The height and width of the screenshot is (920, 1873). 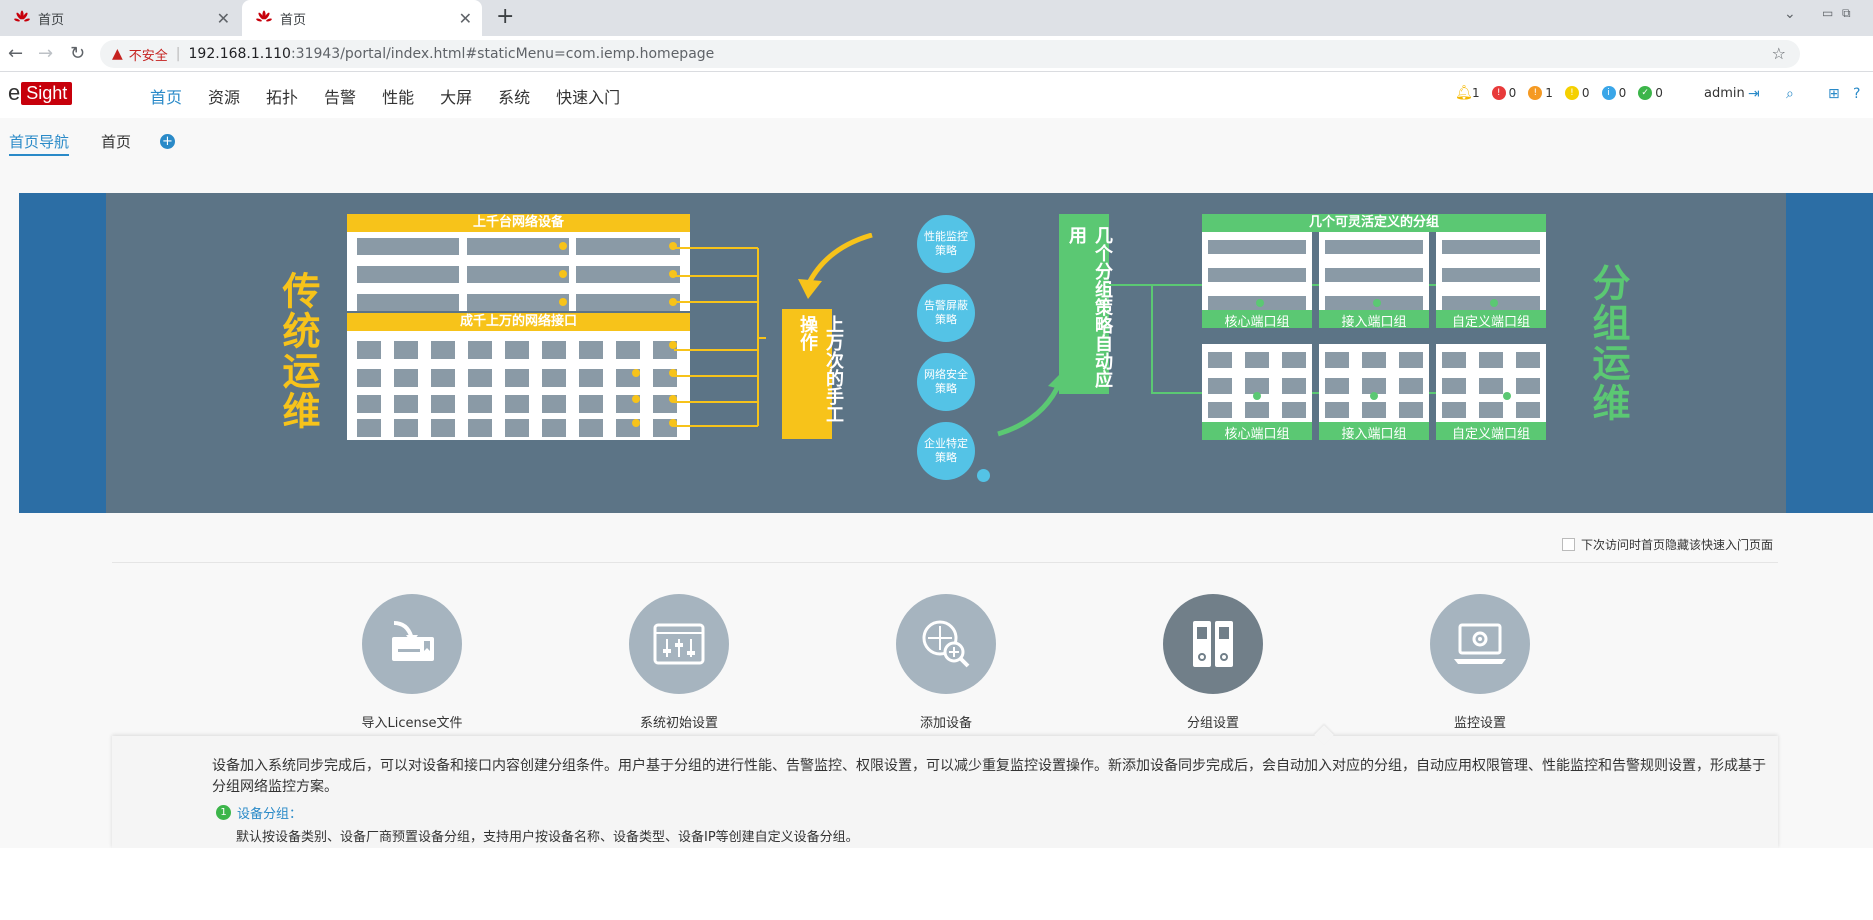 What do you see at coordinates (820, 369) in the screenshot?
I see `manual-ops-text: 上万次的手工操作` at bounding box center [820, 369].